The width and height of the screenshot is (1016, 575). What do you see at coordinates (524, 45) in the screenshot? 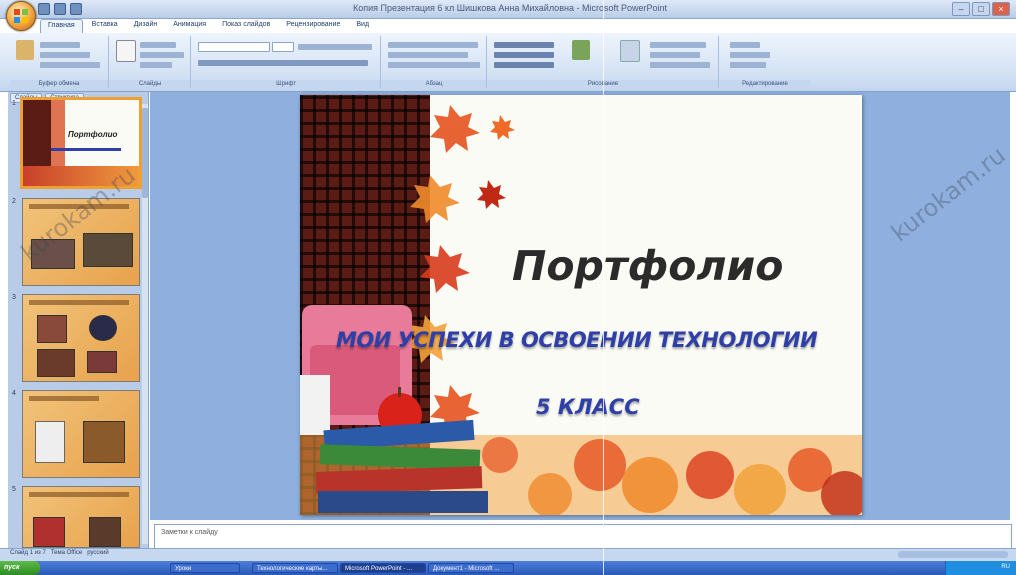
I see `shapes-gallery` at bounding box center [524, 45].